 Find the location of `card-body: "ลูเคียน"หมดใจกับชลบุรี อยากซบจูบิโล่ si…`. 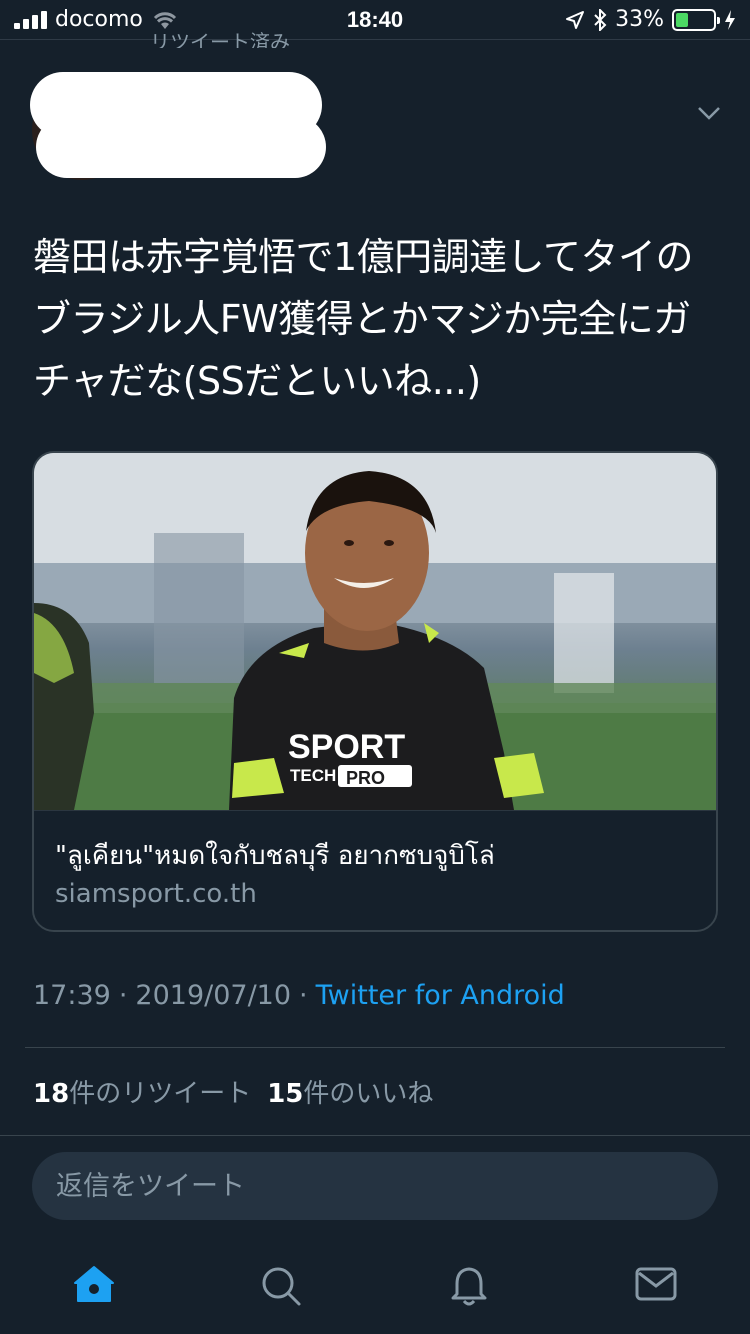

card-body: "ลูเคียน"หมดใจกับชลบุรี อยากซบจูบิโล่ si… is located at coordinates (375, 870).